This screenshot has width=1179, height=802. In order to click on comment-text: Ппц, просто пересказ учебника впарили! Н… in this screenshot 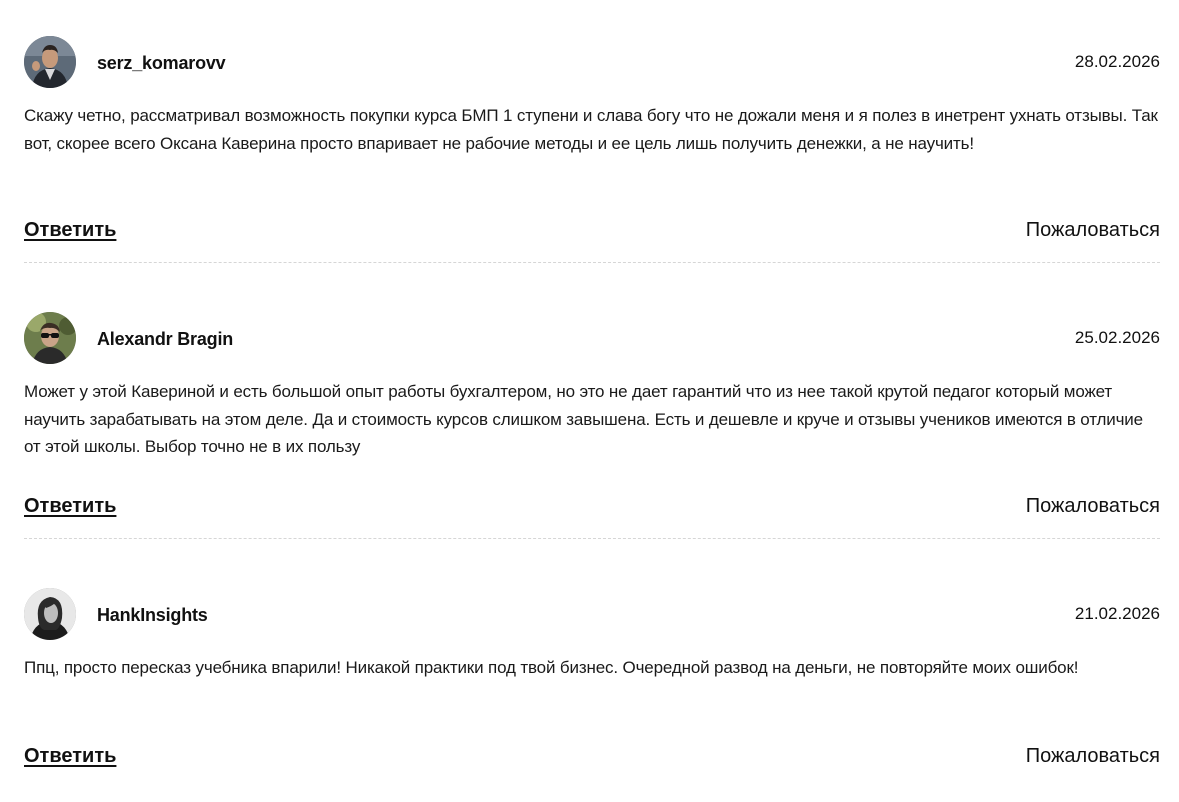, I will do `click(551, 667)`.